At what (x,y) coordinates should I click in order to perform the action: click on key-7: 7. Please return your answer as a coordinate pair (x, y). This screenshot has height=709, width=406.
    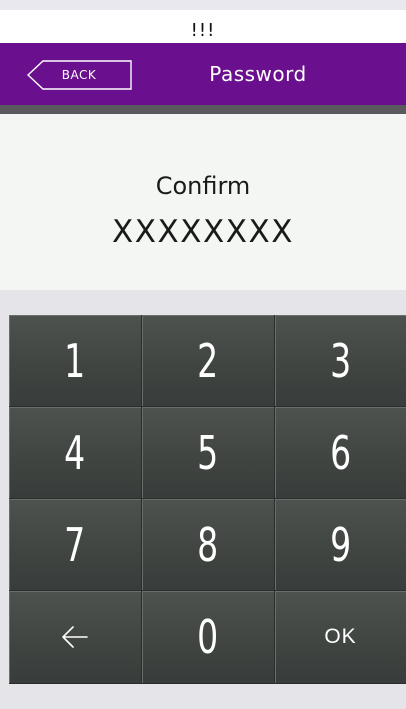
    Looking at the image, I should click on (75, 545).